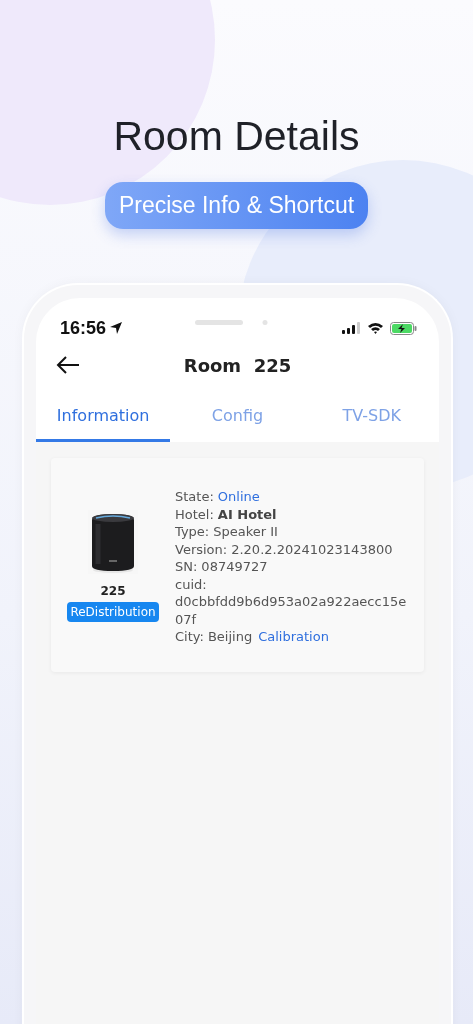 Image resolution: width=473 pixels, height=1024 pixels. What do you see at coordinates (236, 205) in the screenshot?
I see `subtitle-pill: Precise Info & Shortcut` at bounding box center [236, 205].